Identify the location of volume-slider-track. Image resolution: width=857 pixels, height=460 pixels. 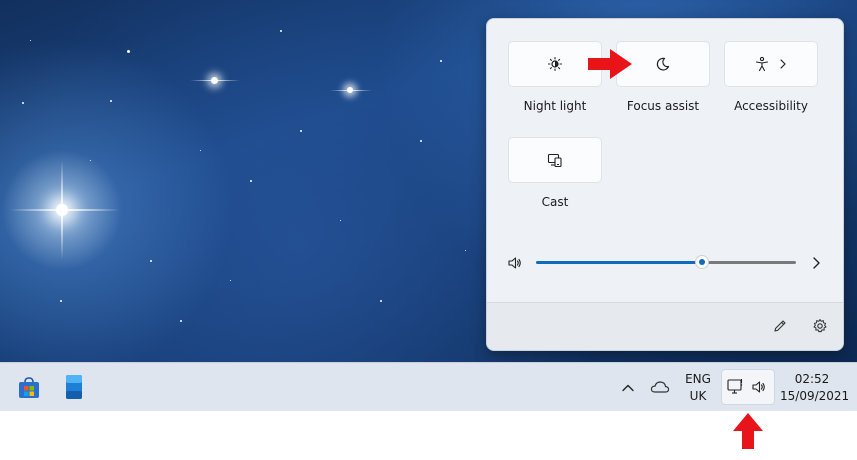
(749, 262).